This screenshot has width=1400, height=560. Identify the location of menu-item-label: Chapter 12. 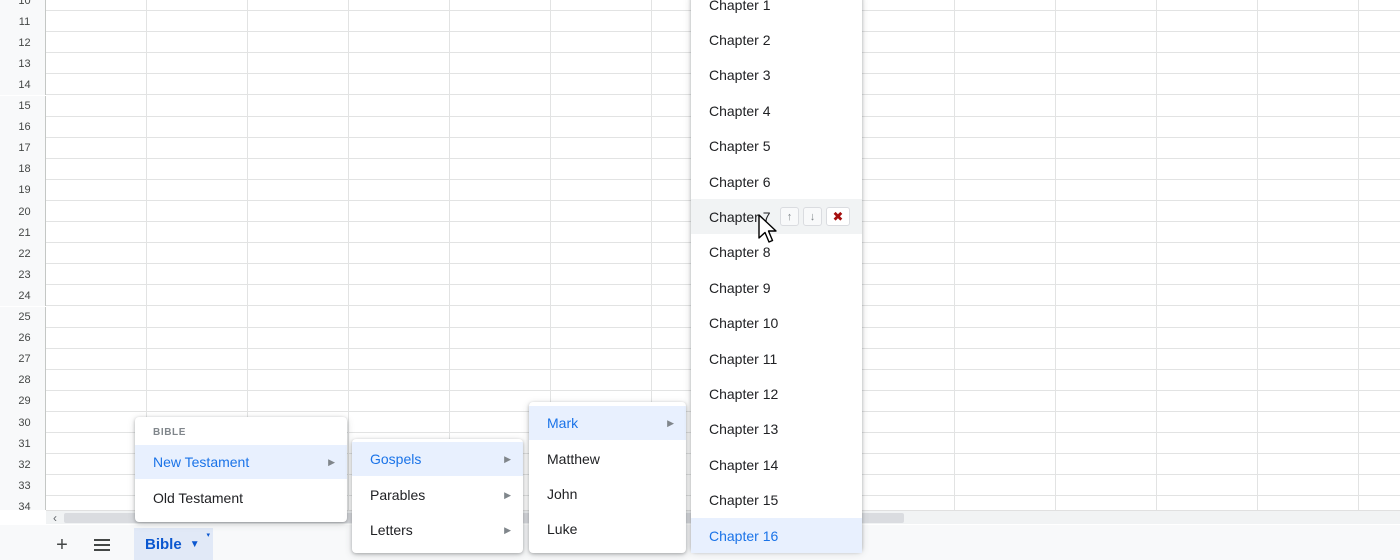
(744, 393).